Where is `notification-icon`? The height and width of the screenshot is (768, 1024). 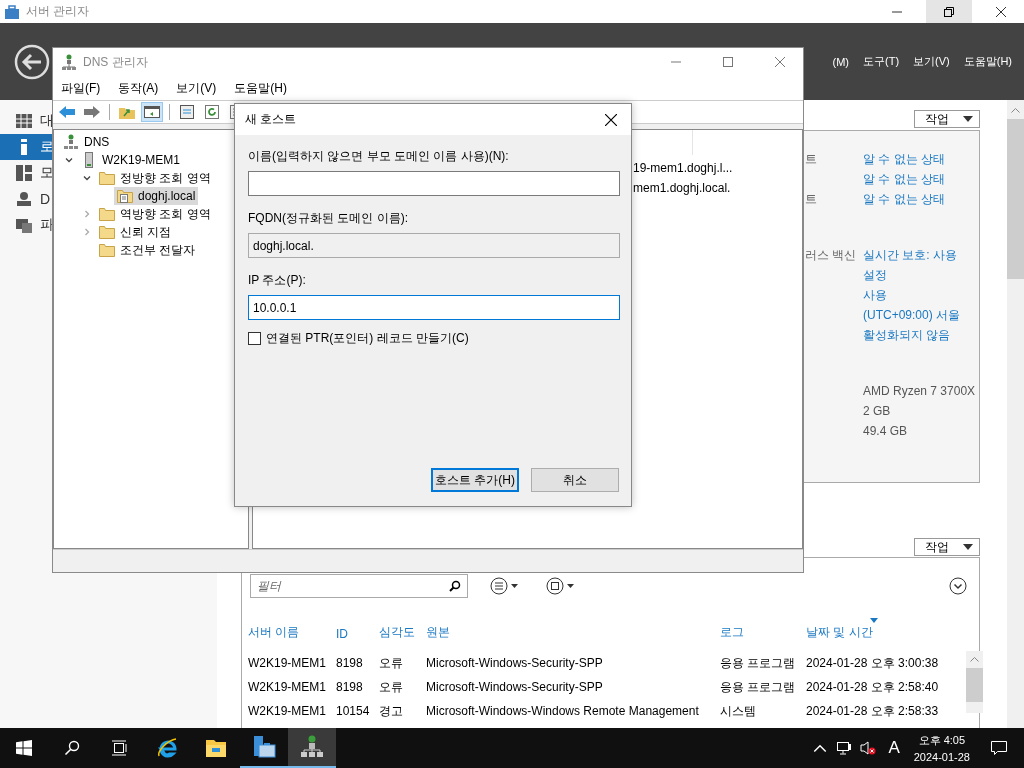 notification-icon is located at coordinates (999, 748).